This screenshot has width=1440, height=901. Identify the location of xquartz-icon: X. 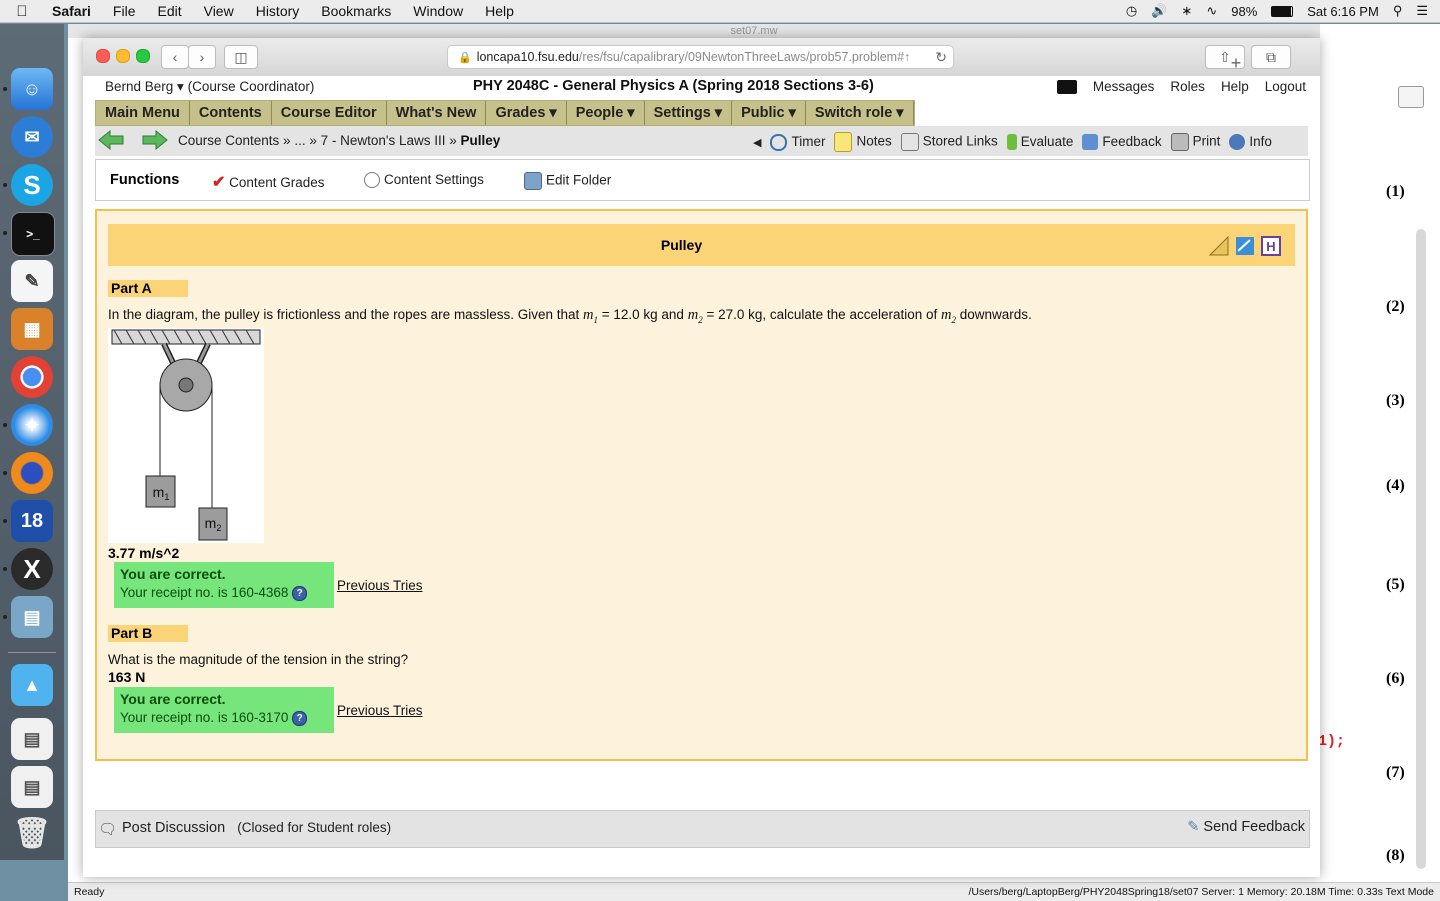
(32, 569).